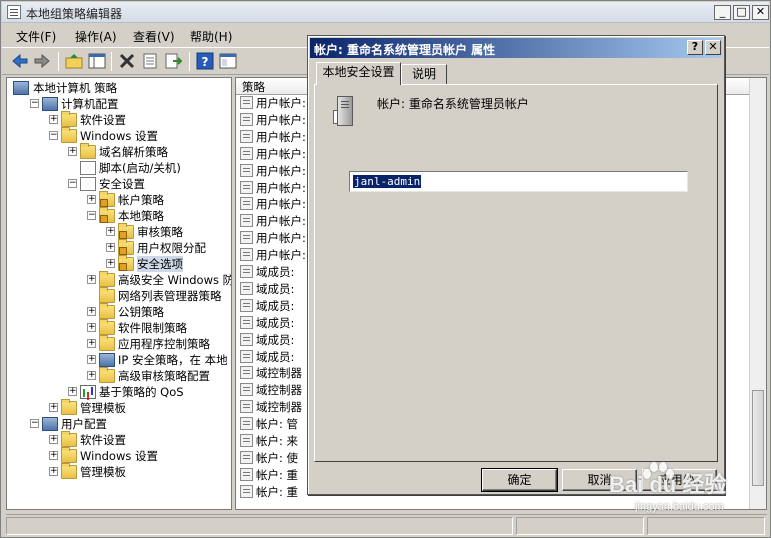  Describe the element at coordinates (74, 61) in the screenshot. I see `up-folder-icon` at that location.